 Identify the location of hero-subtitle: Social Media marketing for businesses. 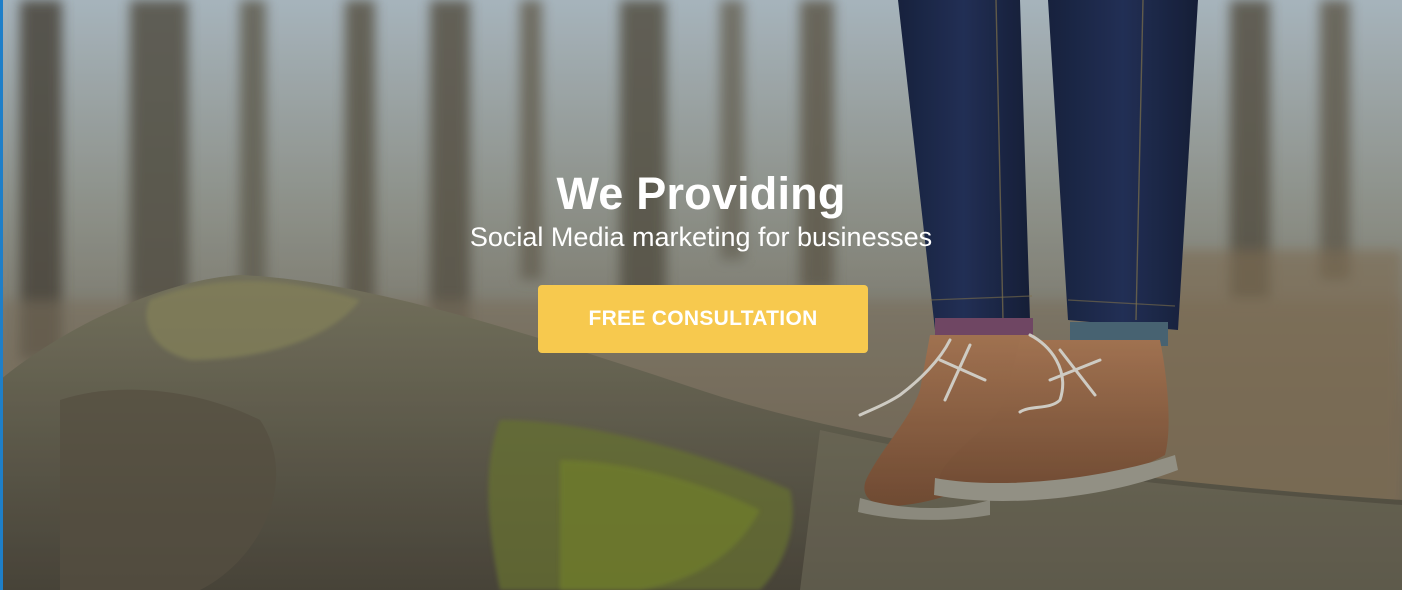
(701, 237).